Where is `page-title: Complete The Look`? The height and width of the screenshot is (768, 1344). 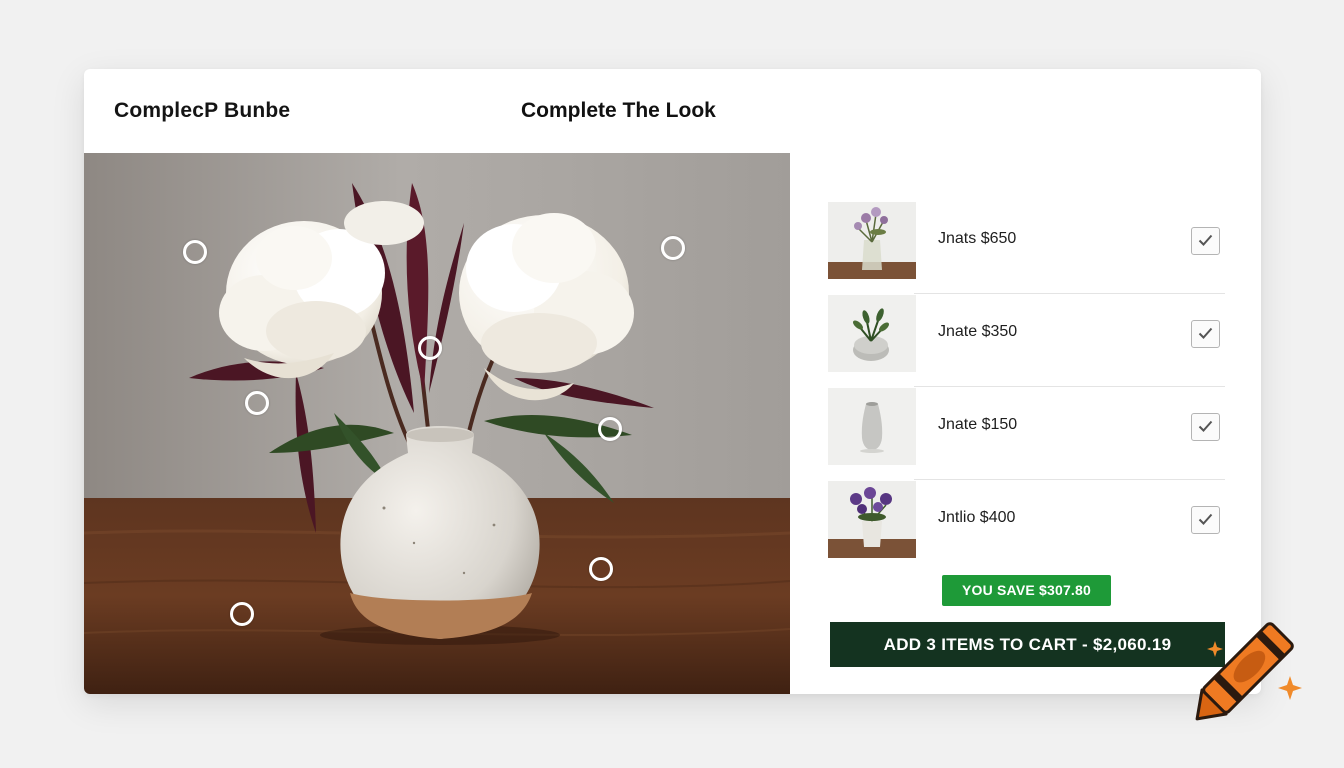 page-title: Complete The Look is located at coordinates (618, 110).